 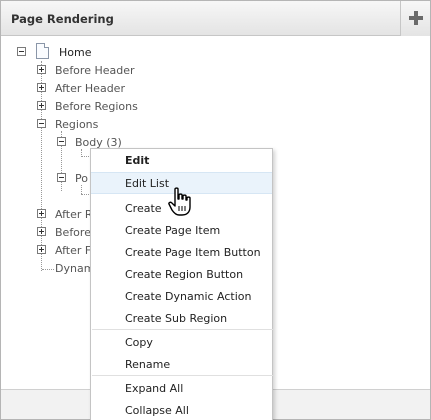 I want to click on tree-node-before-header: Before Header, so click(x=95, y=70).